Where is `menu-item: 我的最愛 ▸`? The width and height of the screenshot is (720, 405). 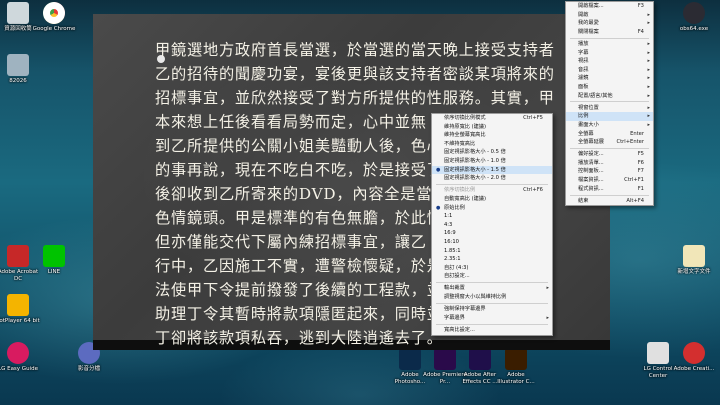 menu-item: 我的最愛 ▸ is located at coordinates (609, 23).